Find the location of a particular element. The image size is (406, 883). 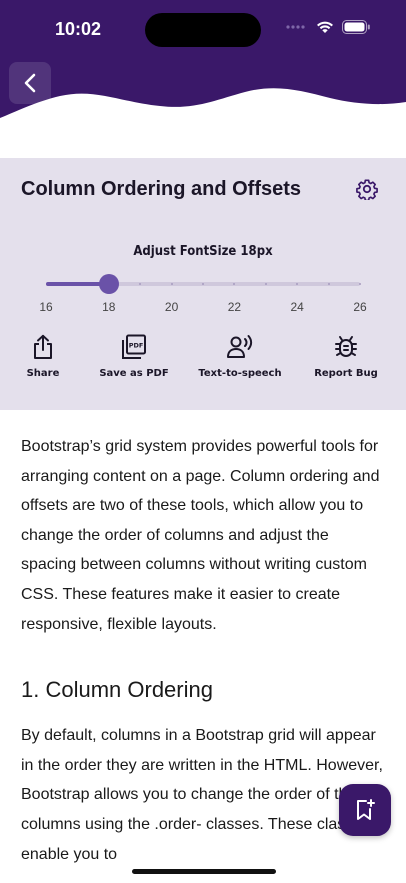

slider-thumb is located at coordinates (108, 284).